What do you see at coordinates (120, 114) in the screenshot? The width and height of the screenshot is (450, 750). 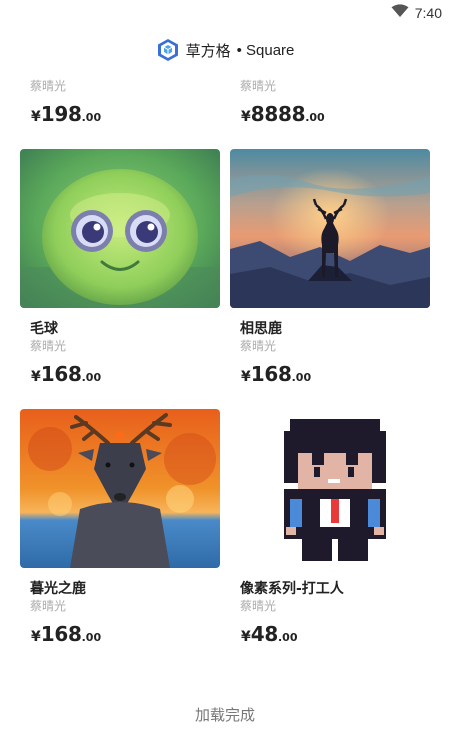 I see `card-price: ¥198.00` at bounding box center [120, 114].